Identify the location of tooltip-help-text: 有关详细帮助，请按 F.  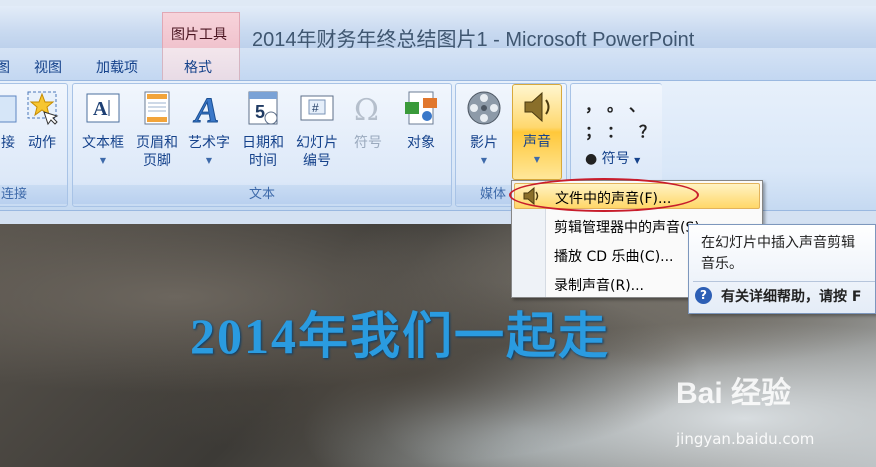
(791, 297).